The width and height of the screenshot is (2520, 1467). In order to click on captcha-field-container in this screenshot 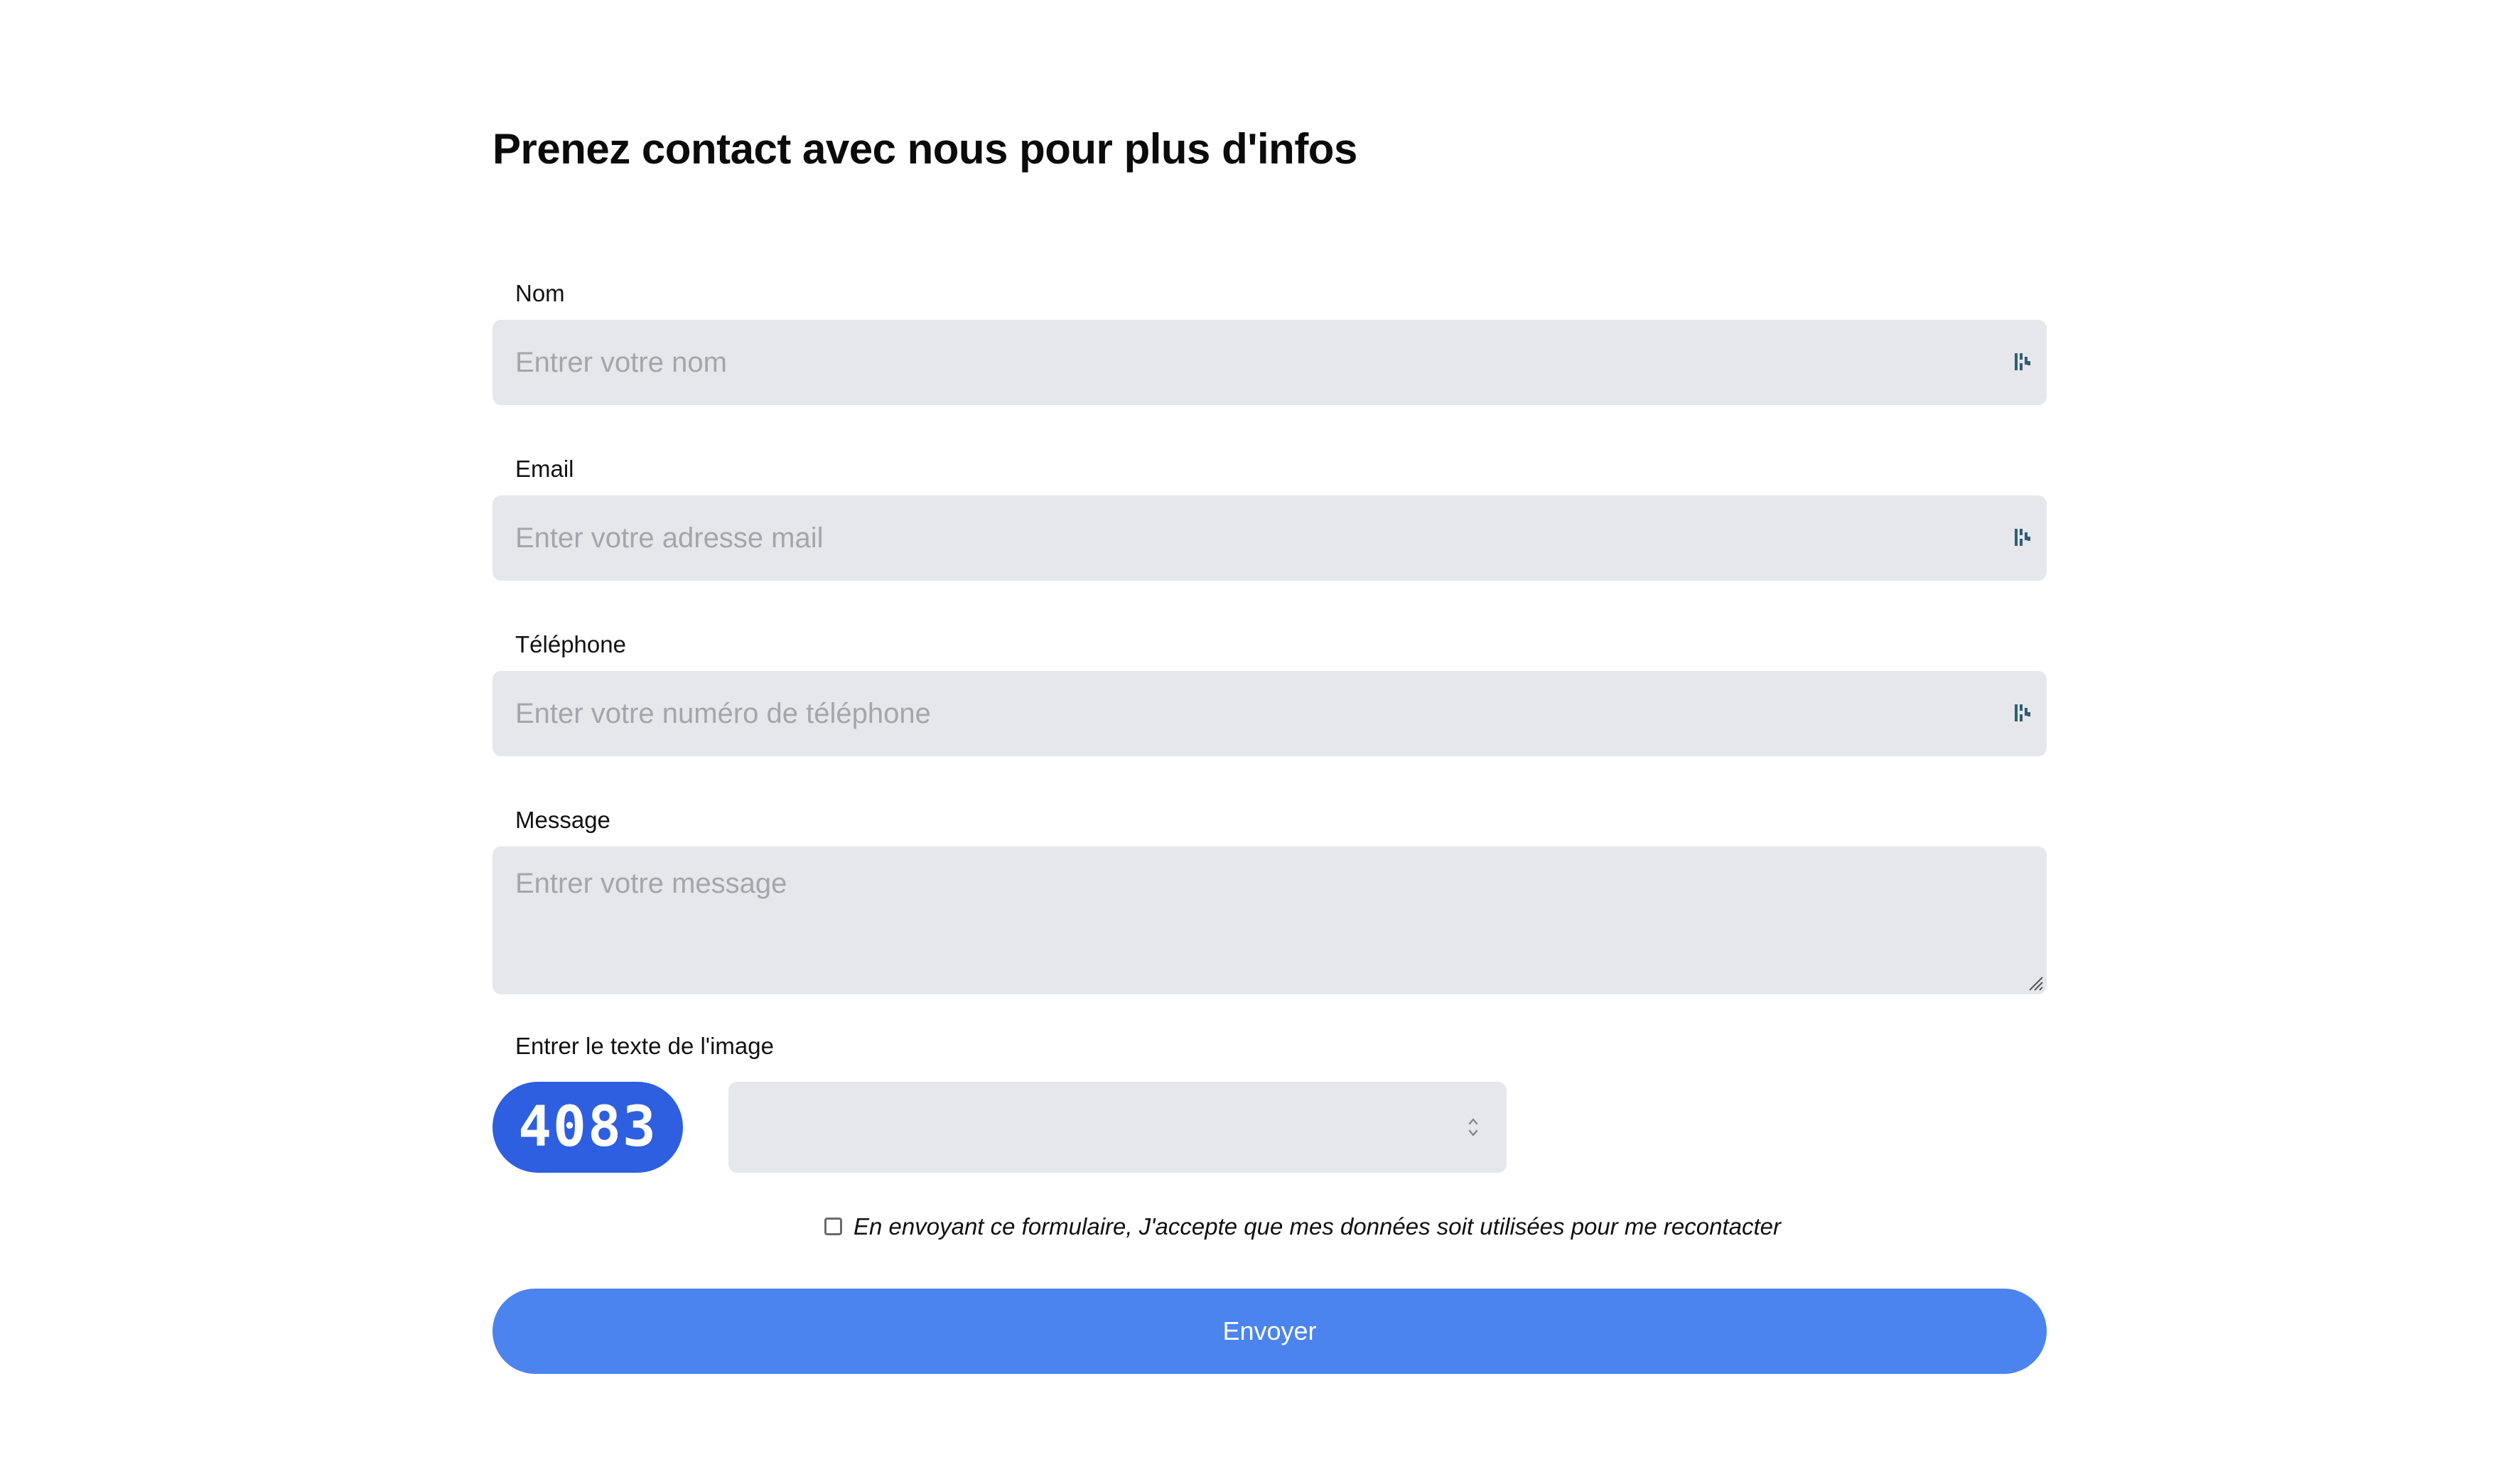, I will do `click(1117, 1127)`.